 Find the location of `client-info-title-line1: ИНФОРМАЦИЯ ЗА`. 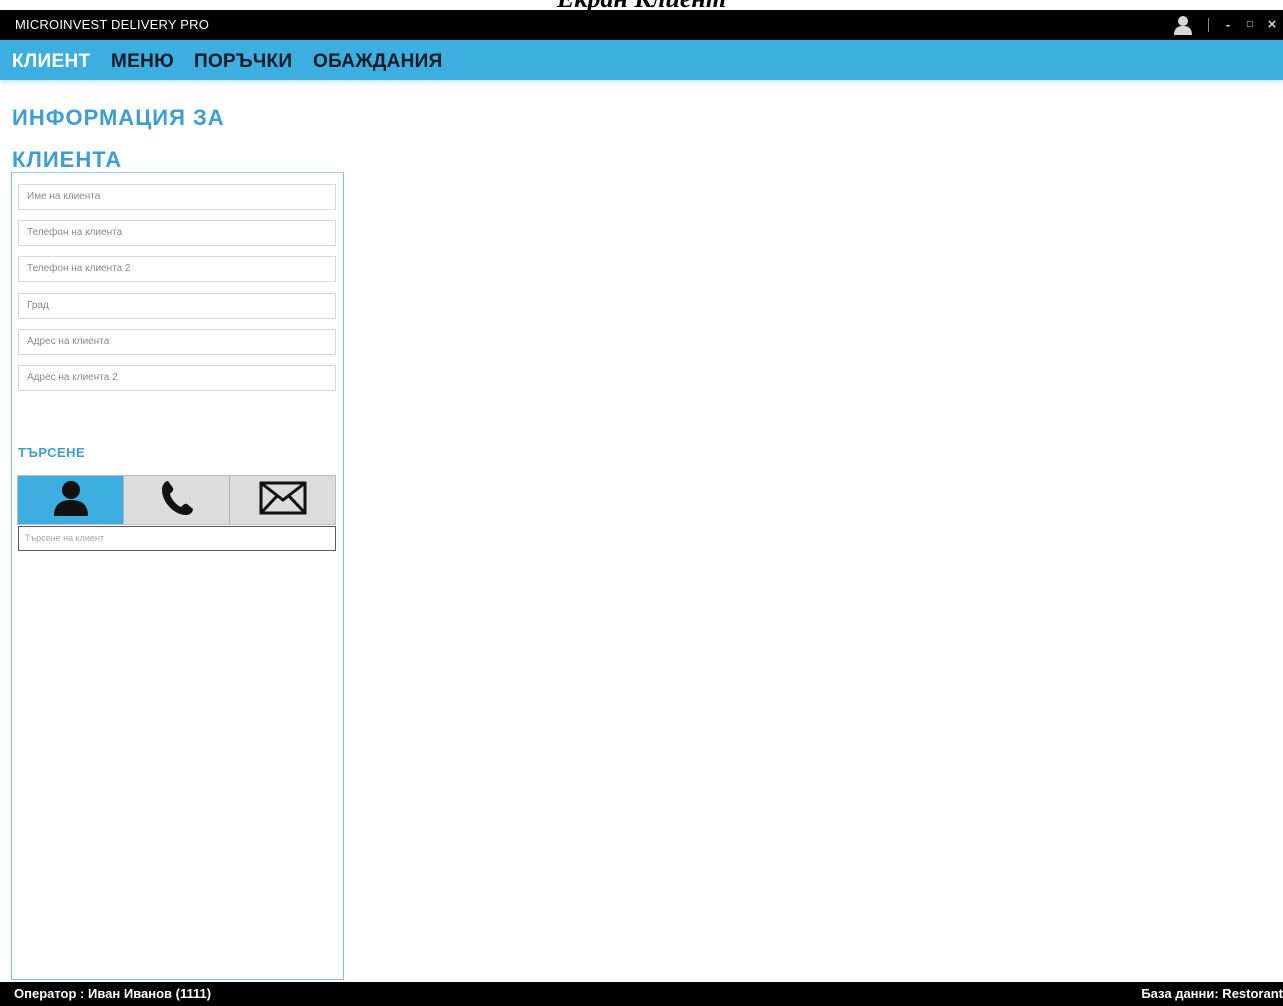

client-info-title-line1: ИНФОРМАЦИЯ ЗА is located at coordinates (118, 117).